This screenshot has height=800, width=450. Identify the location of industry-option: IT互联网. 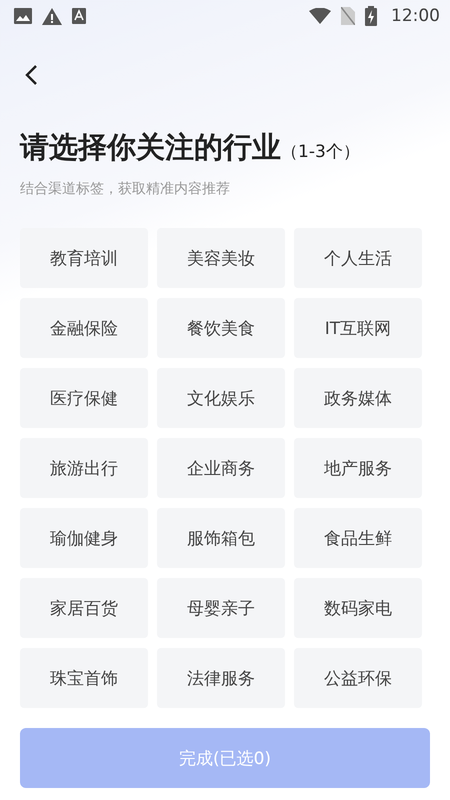
(358, 328).